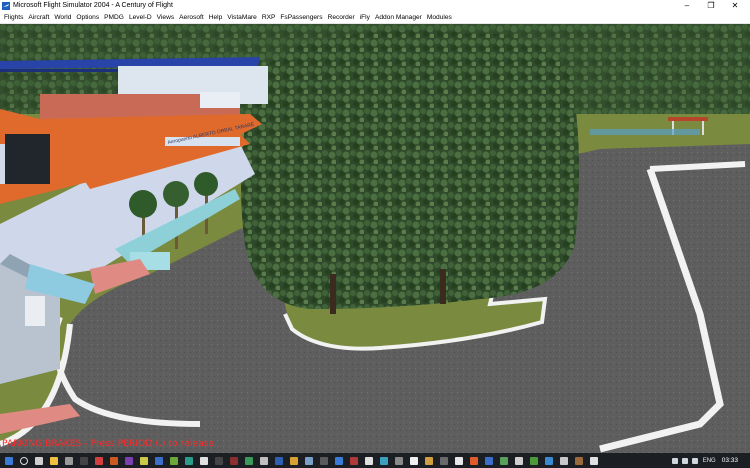 The image size is (750, 468). I want to click on tray-expand-icon, so click(674, 460).